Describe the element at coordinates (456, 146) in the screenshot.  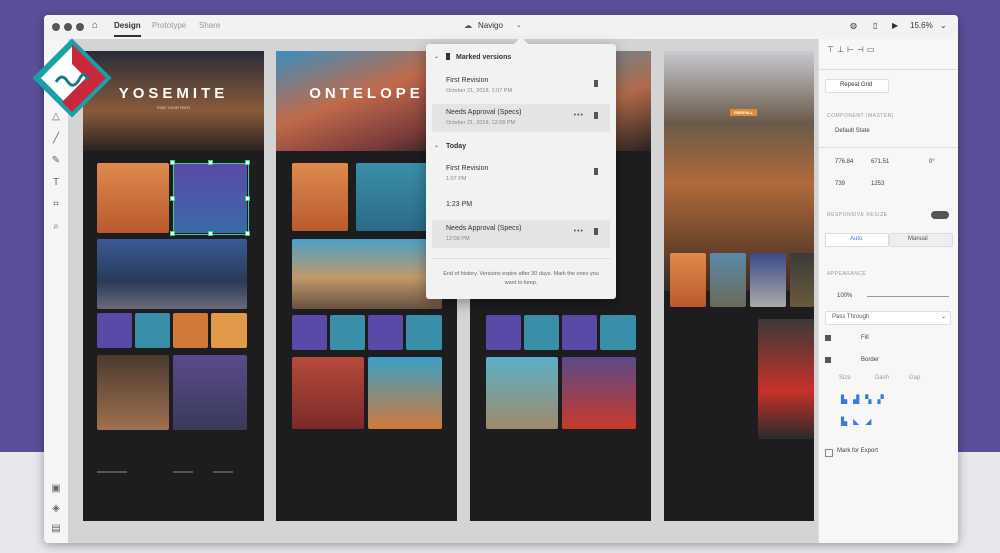
I see `today-header: Today` at that location.